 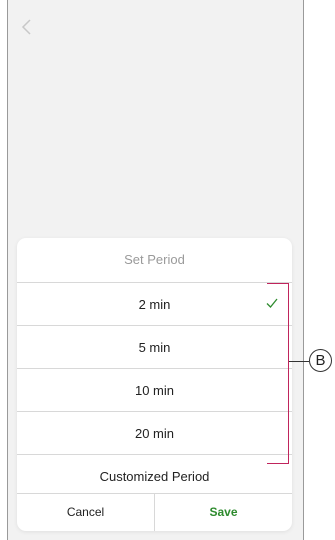 What do you see at coordinates (154, 259) in the screenshot?
I see `sheet-title: Set Period` at bounding box center [154, 259].